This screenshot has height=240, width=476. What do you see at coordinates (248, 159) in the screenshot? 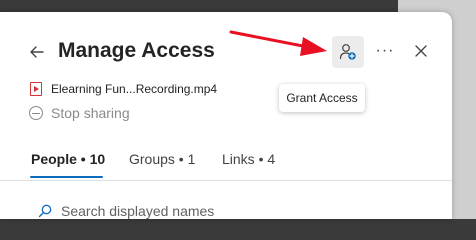
I see `tab-links: Links • 4` at bounding box center [248, 159].